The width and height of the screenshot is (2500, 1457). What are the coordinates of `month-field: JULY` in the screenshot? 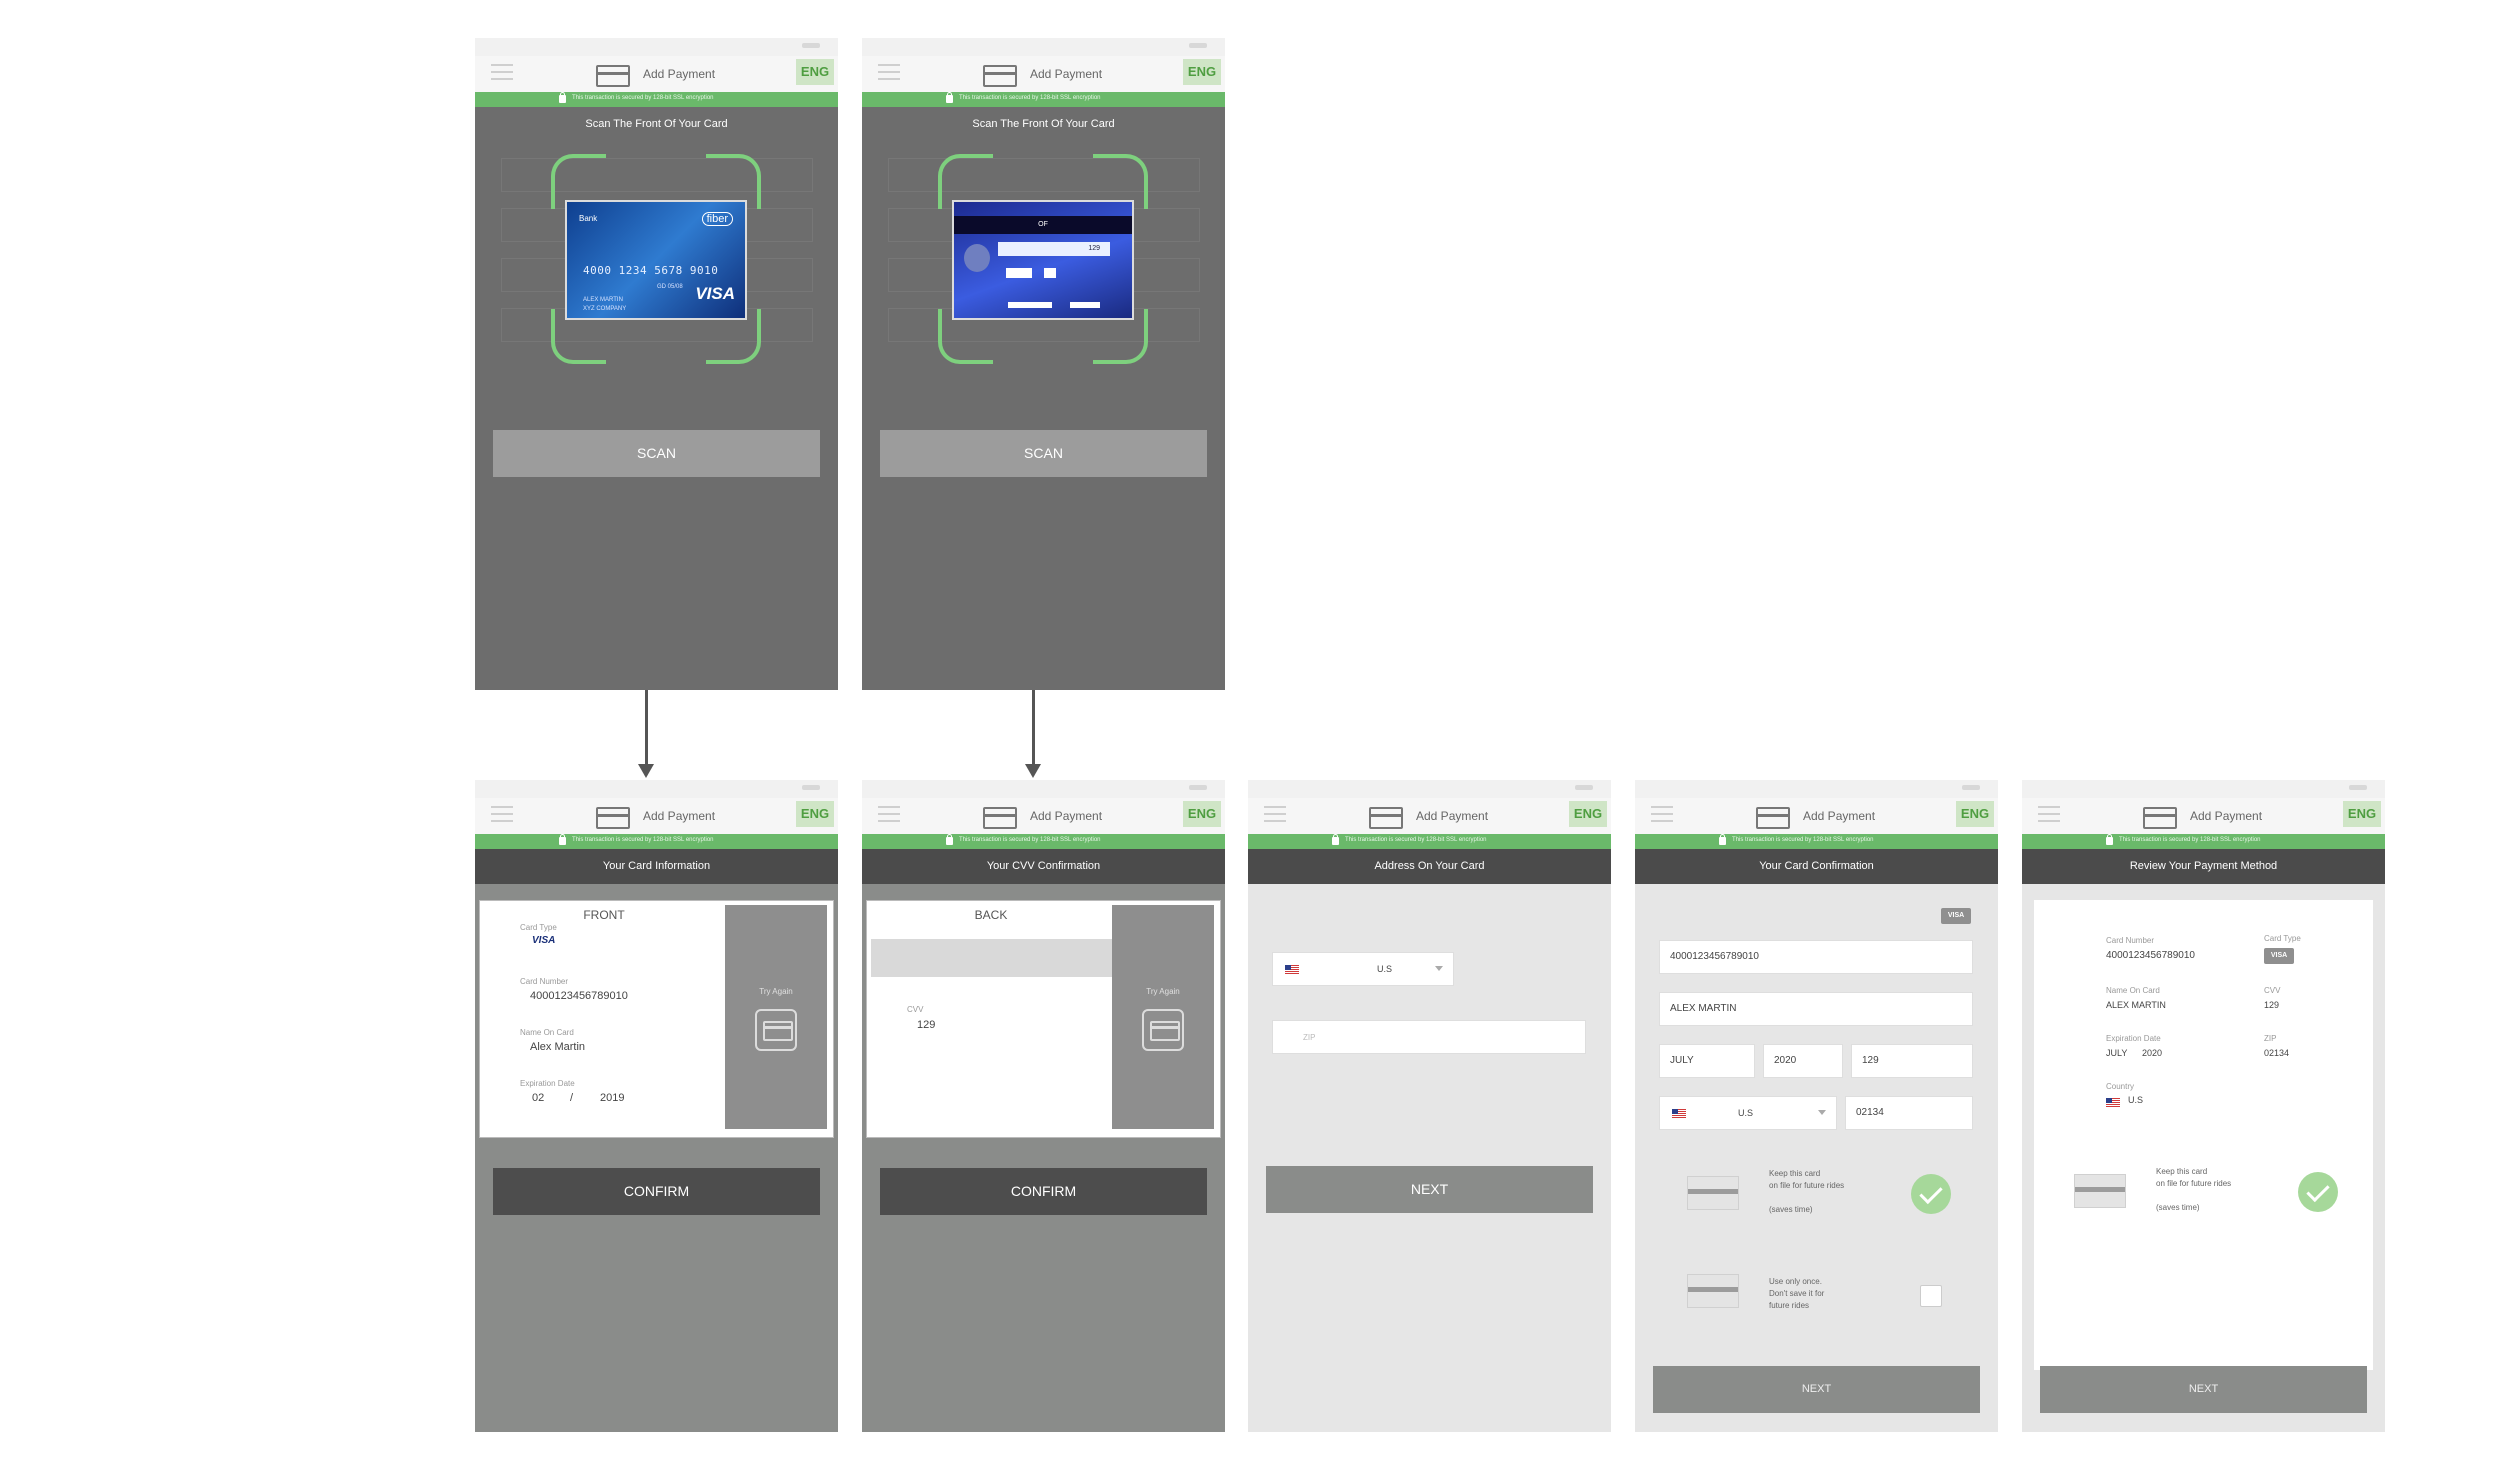 It's located at (1707, 1061).